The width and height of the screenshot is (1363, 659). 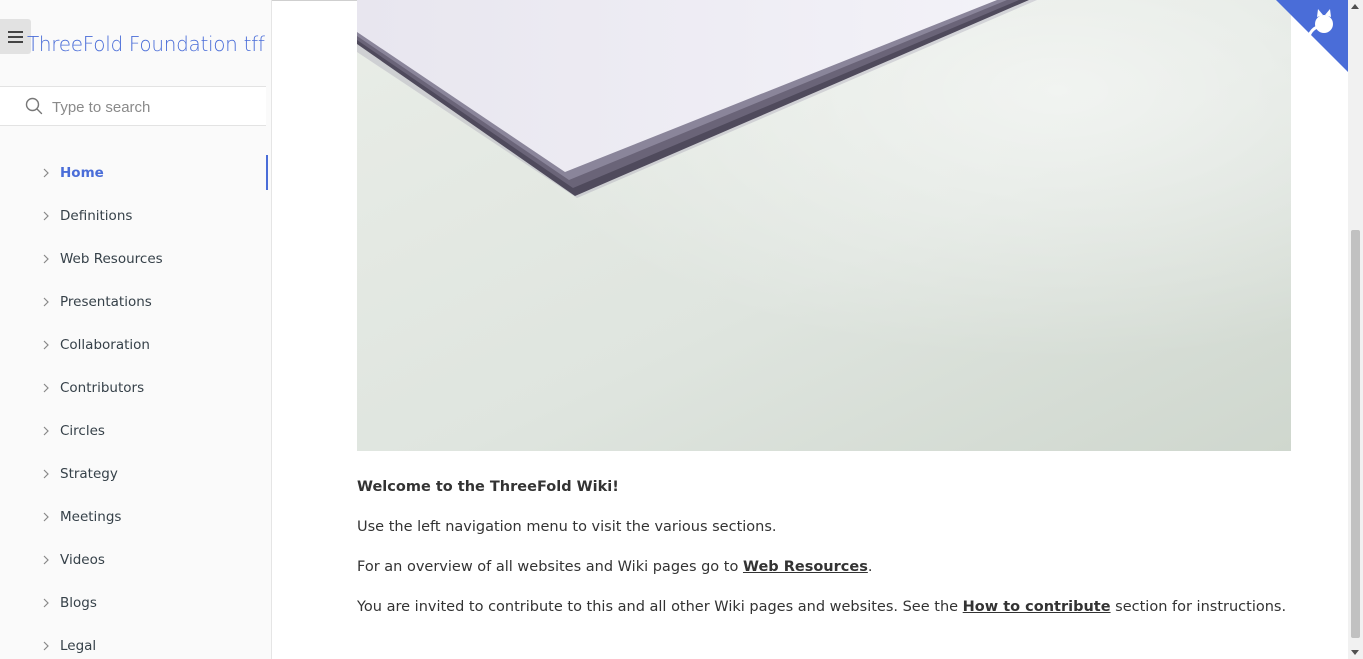 What do you see at coordinates (91, 516) in the screenshot?
I see `sidebar-item-label: Meetings` at bounding box center [91, 516].